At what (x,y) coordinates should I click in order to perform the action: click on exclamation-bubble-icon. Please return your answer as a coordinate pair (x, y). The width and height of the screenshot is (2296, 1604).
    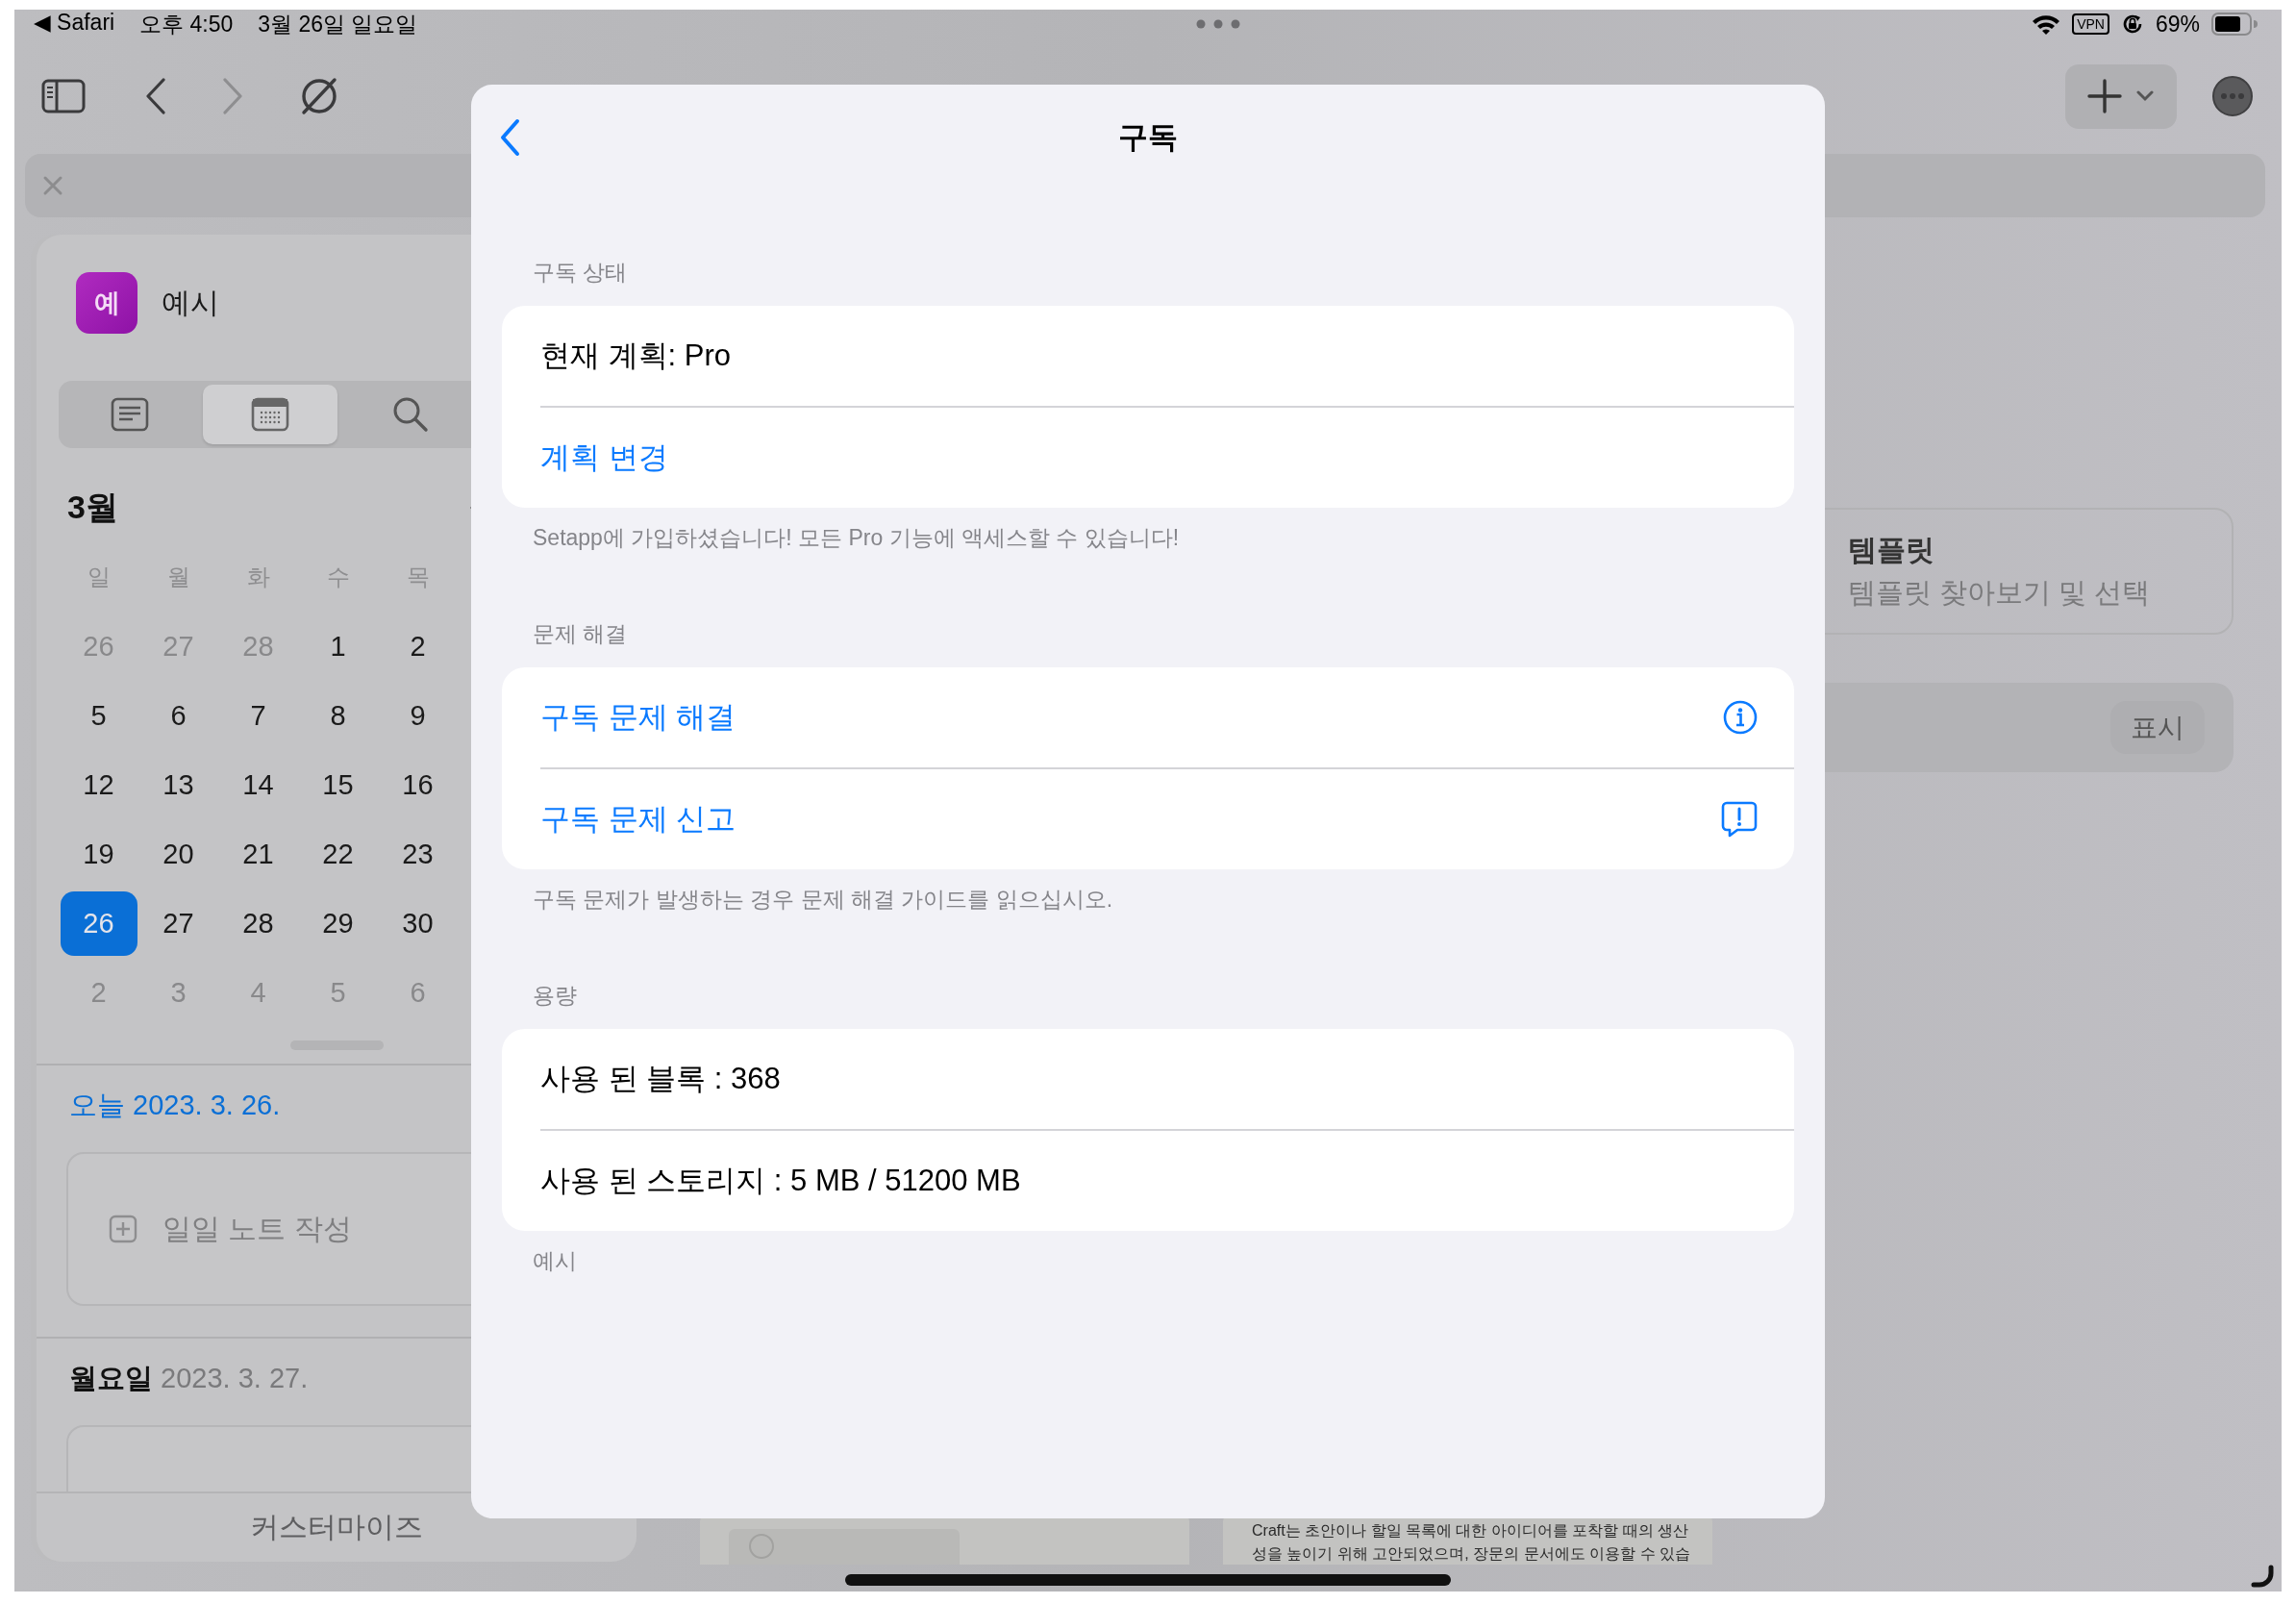
    Looking at the image, I should click on (1739, 819).